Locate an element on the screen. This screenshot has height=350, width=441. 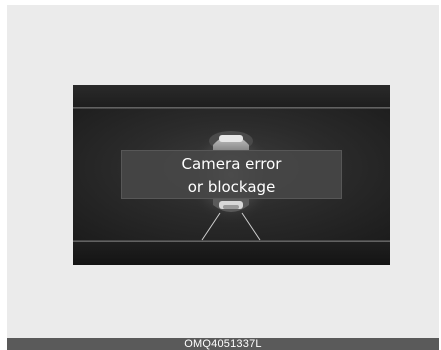
message-line-2: or blockage is located at coordinates (231, 187).